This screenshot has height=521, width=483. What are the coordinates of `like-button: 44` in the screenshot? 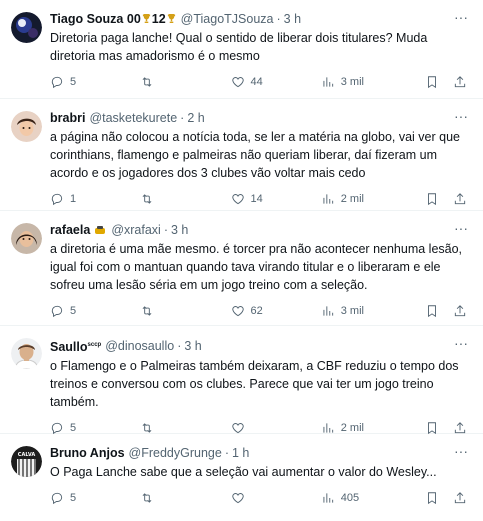 It's located at (266, 82).